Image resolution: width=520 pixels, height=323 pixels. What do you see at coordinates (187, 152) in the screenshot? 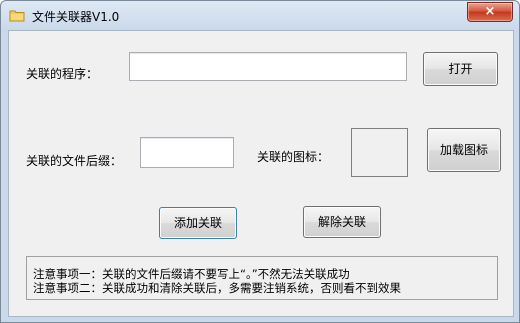
I see `suffix-input` at bounding box center [187, 152].